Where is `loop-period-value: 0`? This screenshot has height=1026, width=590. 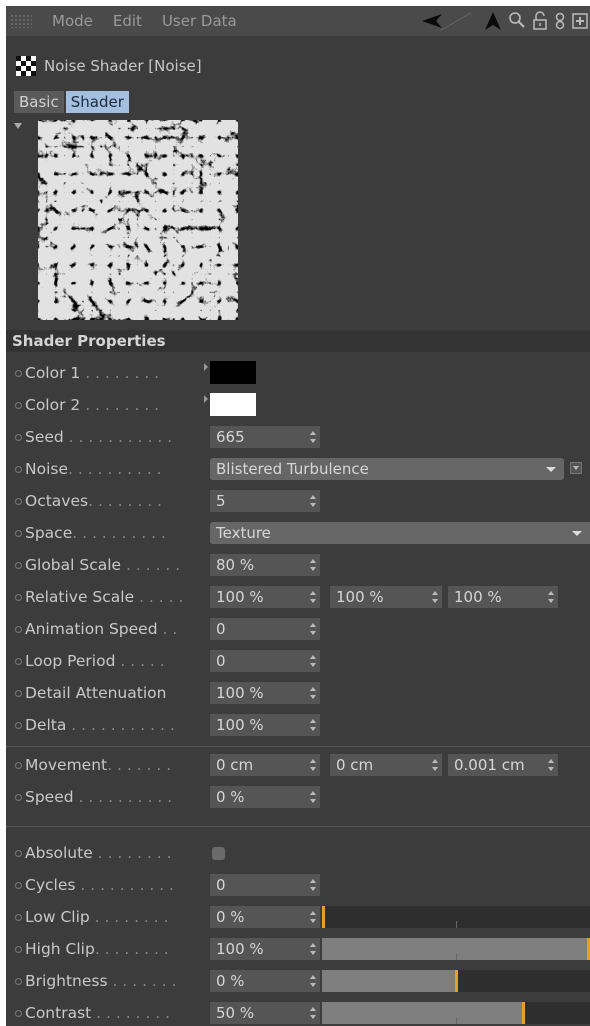
loop-period-value: 0 is located at coordinates (221, 661).